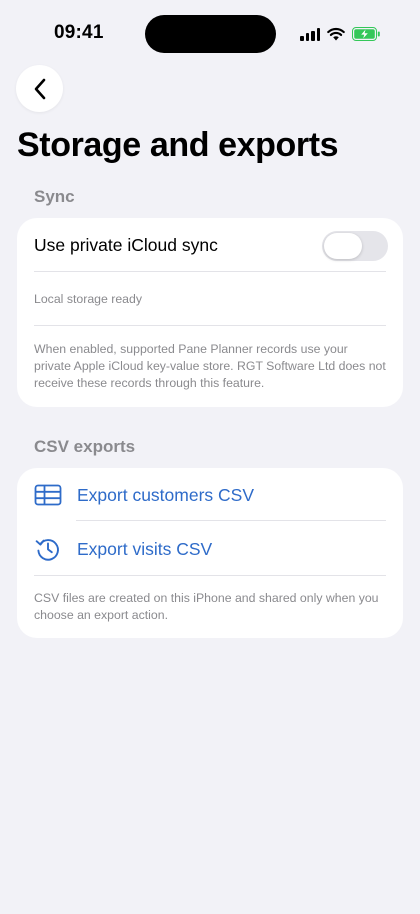  What do you see at coordinates (343, 246) in the screenshot?
I see `toggle-knob` at bounding box center [343, 246].